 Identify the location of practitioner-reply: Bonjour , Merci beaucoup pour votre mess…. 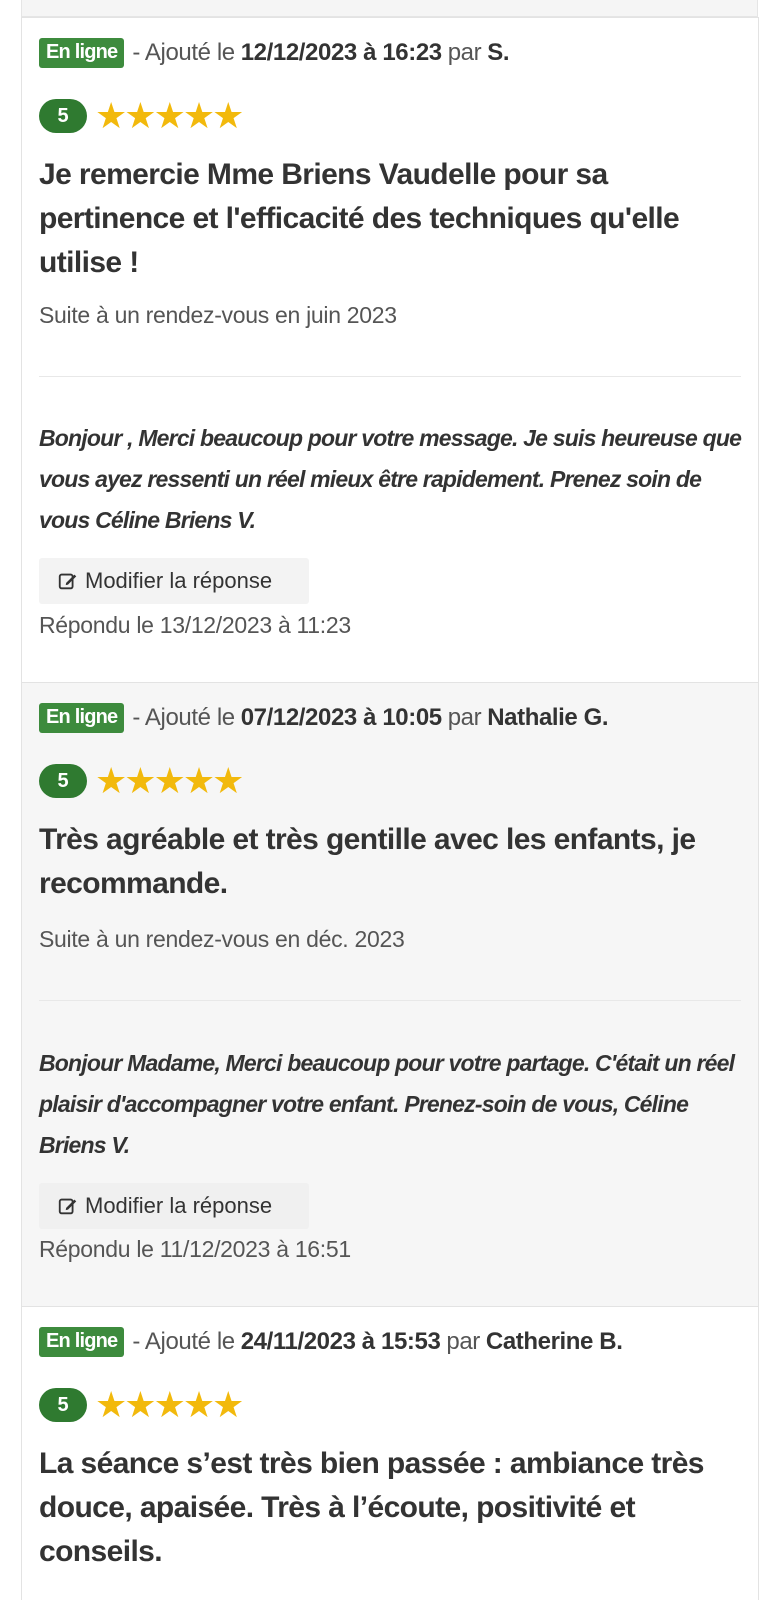
(390, 479).